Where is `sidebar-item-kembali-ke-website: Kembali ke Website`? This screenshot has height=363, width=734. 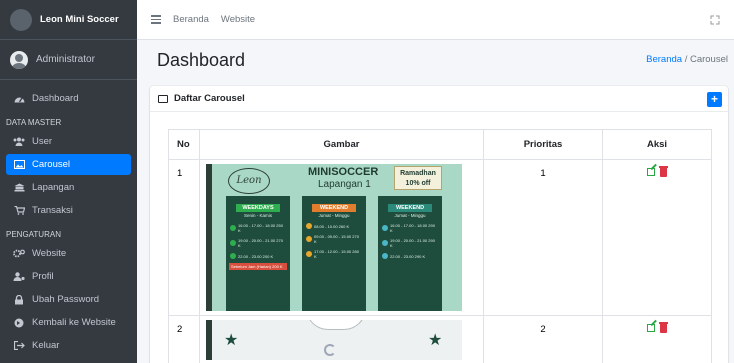 sidebar-item-kembali-ke-website: Kembali ke Website is located at coordinates (68, 322).